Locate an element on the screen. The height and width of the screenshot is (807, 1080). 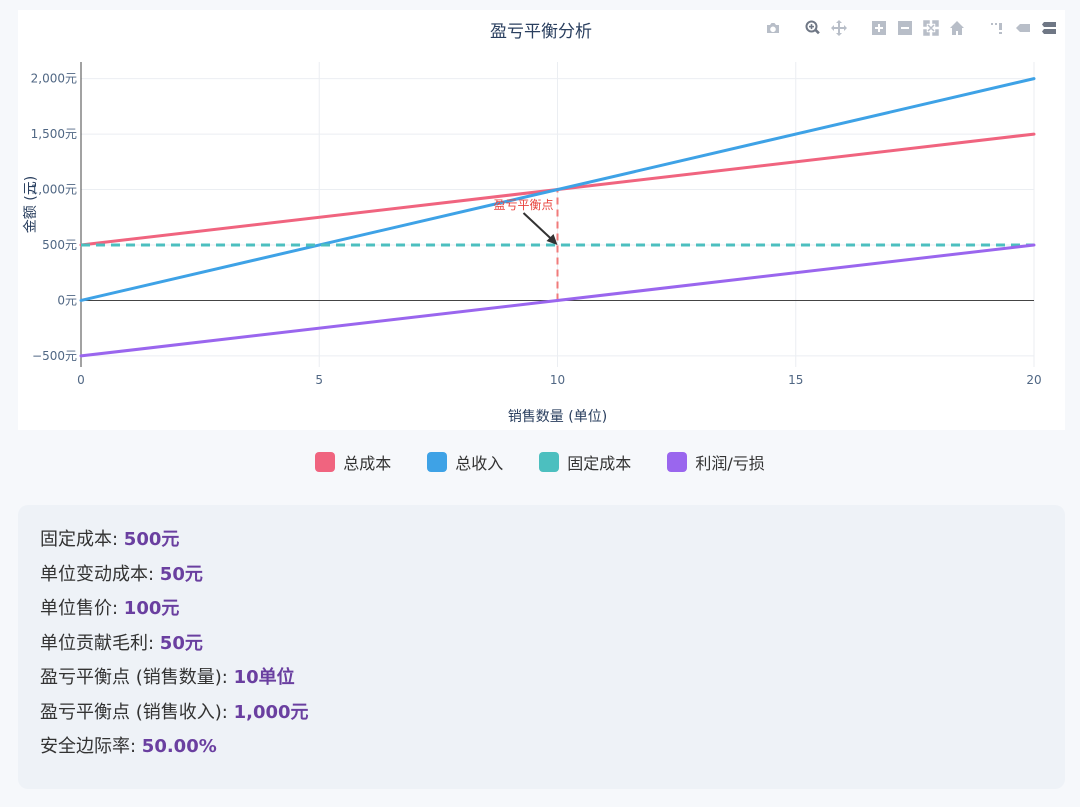
summary-row-unit-price: 单位售价: 100元 is located at coordinates (110, 608).